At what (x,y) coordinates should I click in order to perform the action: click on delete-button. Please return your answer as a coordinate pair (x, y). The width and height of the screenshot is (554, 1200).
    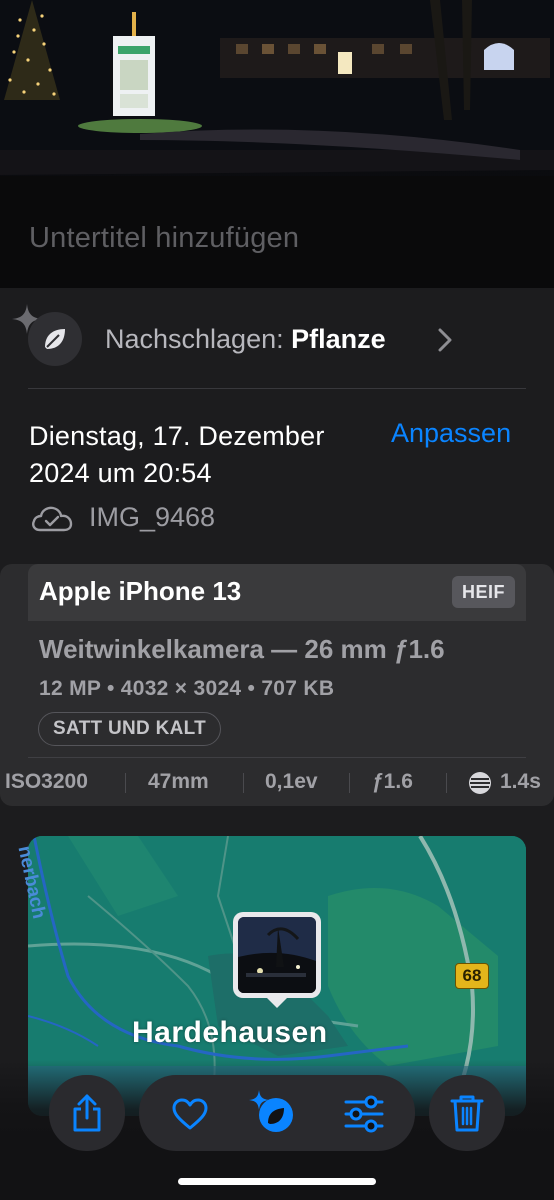
    Looking at the image, I should click on (467, 1113).